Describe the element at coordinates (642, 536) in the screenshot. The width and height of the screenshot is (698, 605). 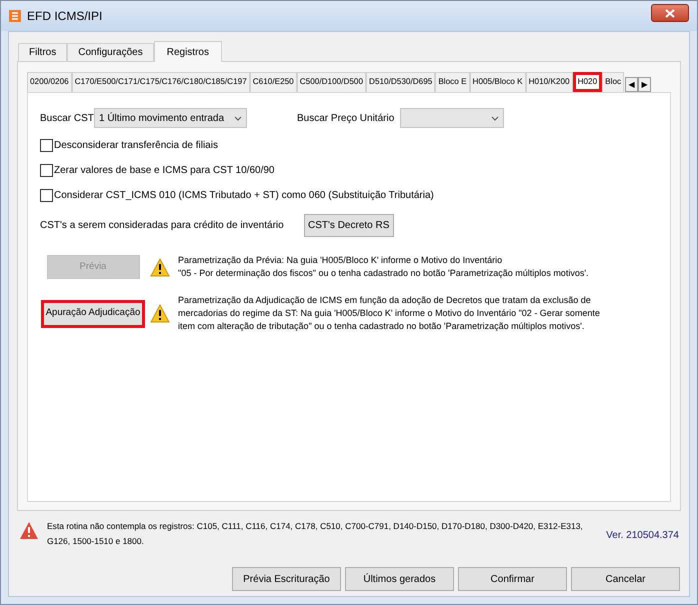
I see `version-text: Ver. 210504.374` at that location.